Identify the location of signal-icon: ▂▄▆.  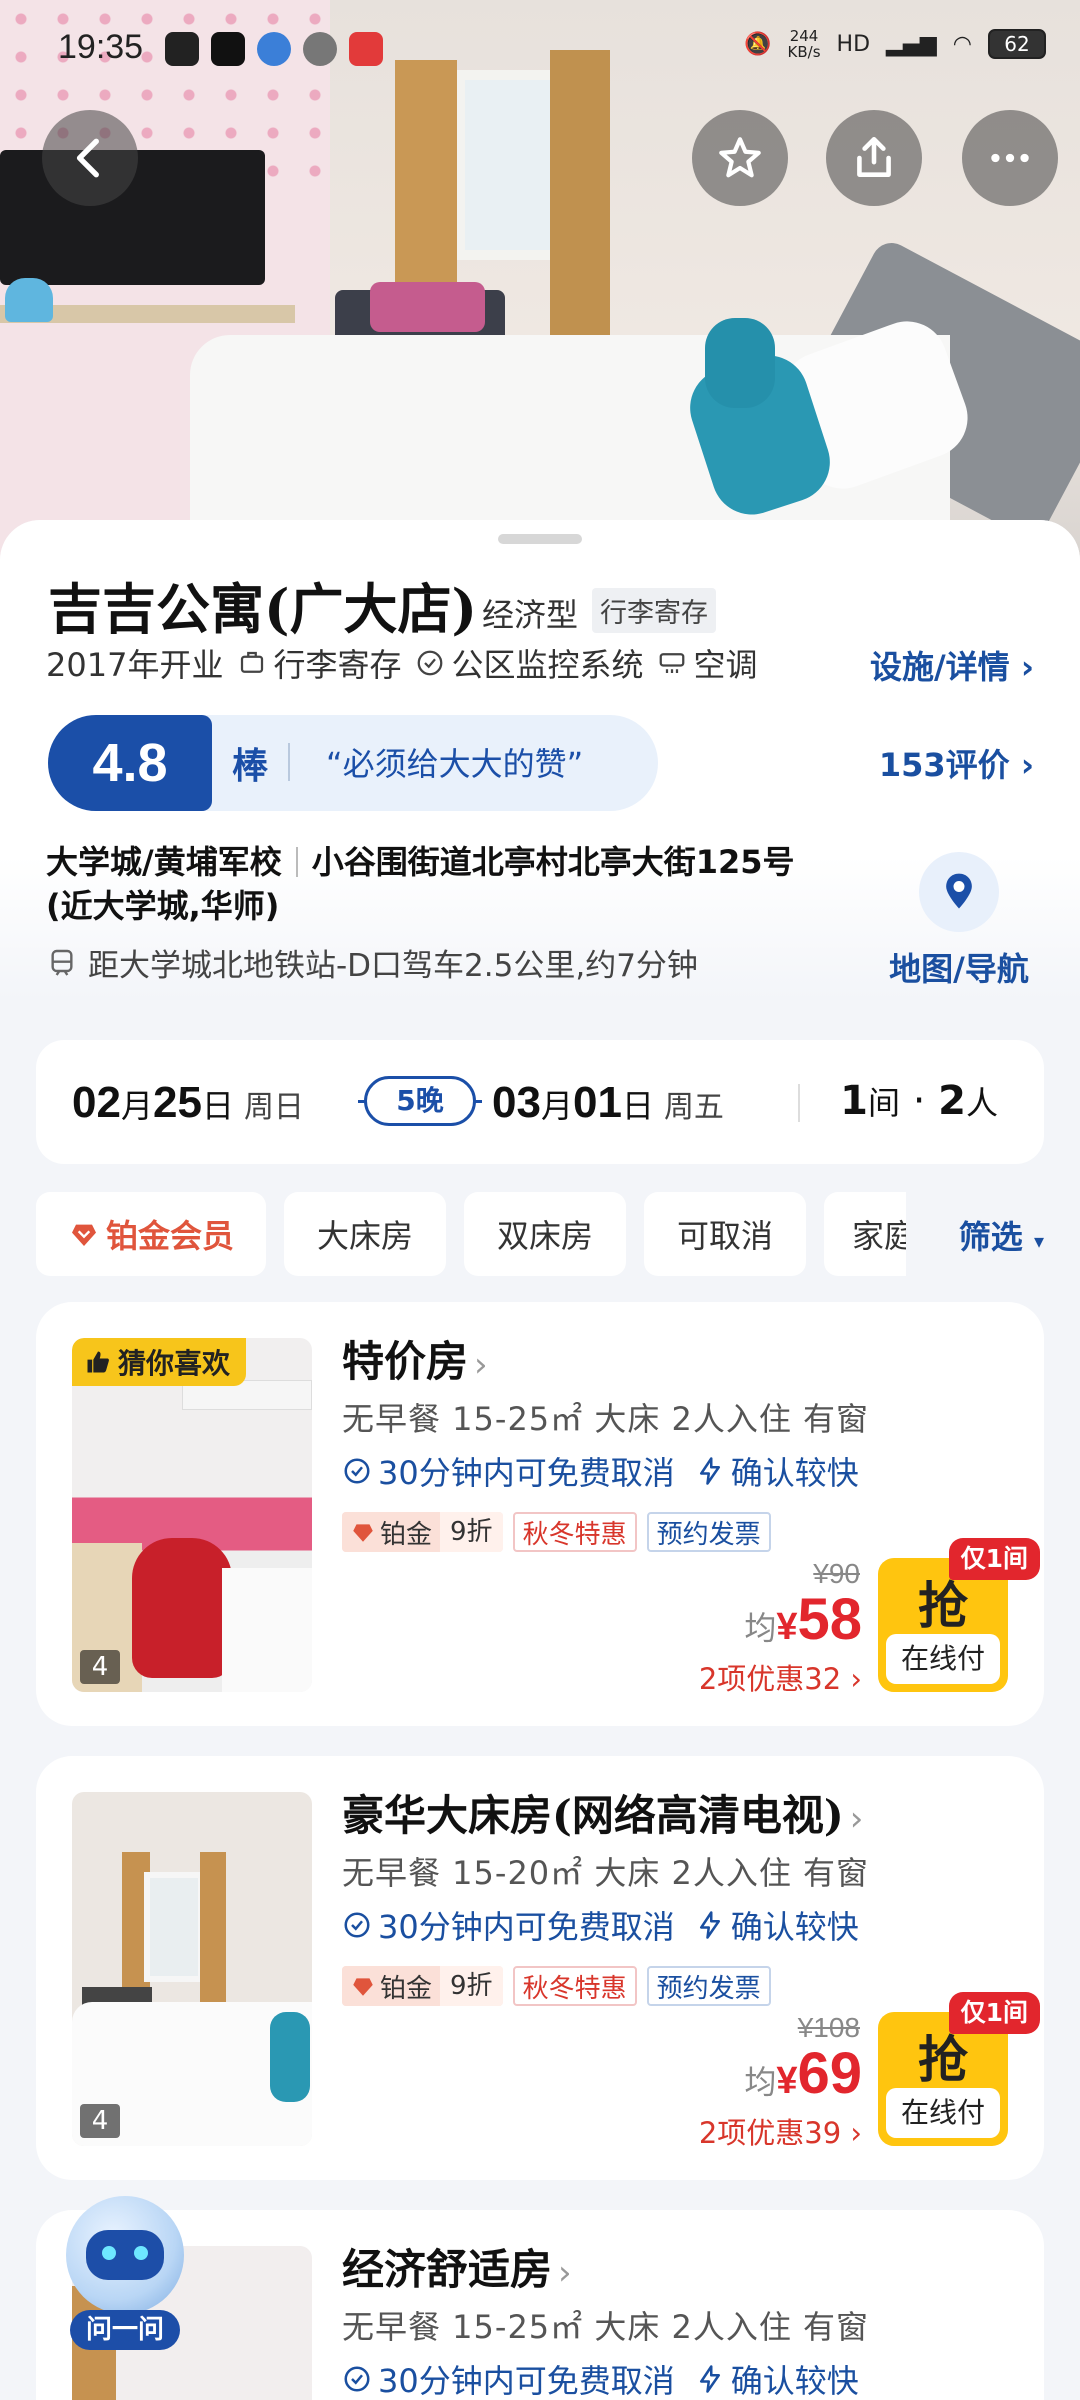
(911, 44).